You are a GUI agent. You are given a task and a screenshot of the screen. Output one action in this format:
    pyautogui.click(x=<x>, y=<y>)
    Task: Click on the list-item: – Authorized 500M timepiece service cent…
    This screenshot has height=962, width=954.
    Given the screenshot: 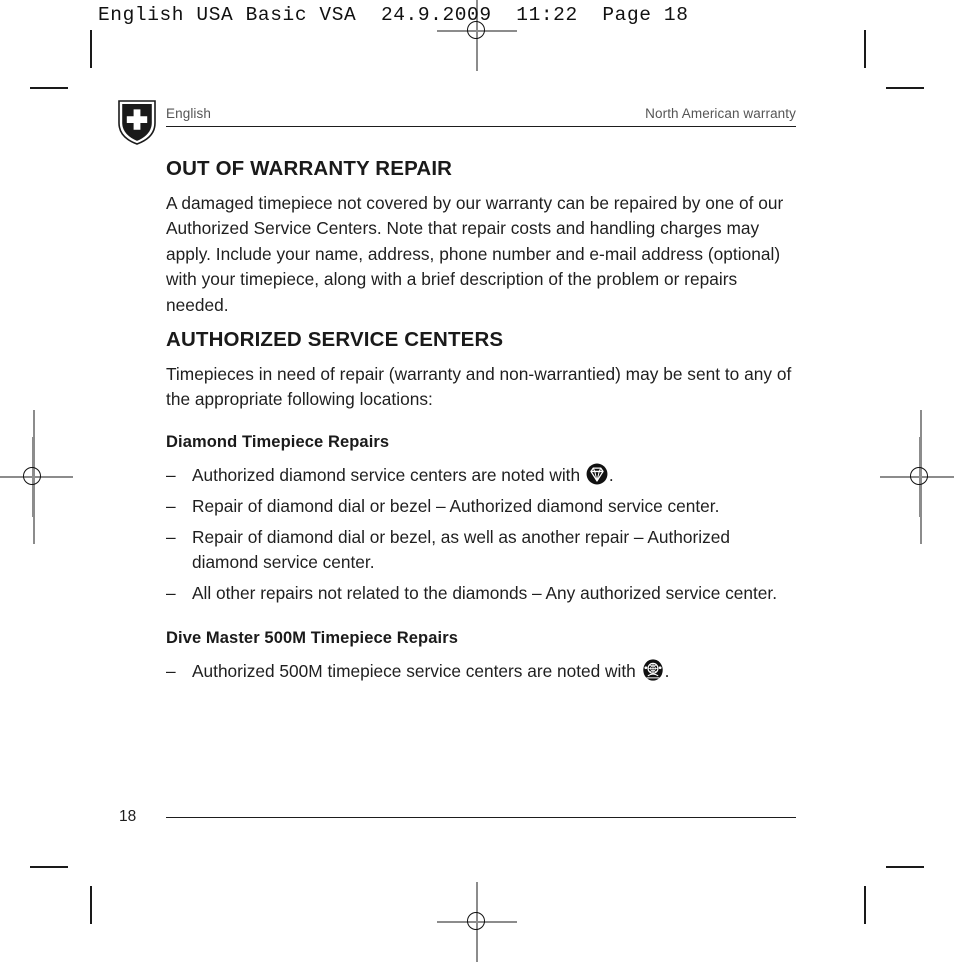 What is the action you would take?
    pyautogui.click(x=482, y=673)
    